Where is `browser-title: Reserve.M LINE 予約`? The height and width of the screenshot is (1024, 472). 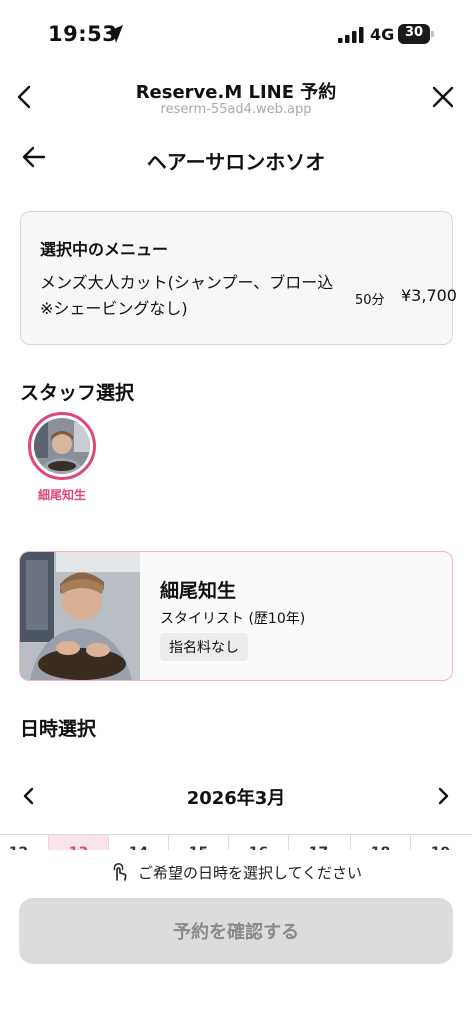
browser-title: Reserve.M LINE 予約 is located at coordinates (236, 92).